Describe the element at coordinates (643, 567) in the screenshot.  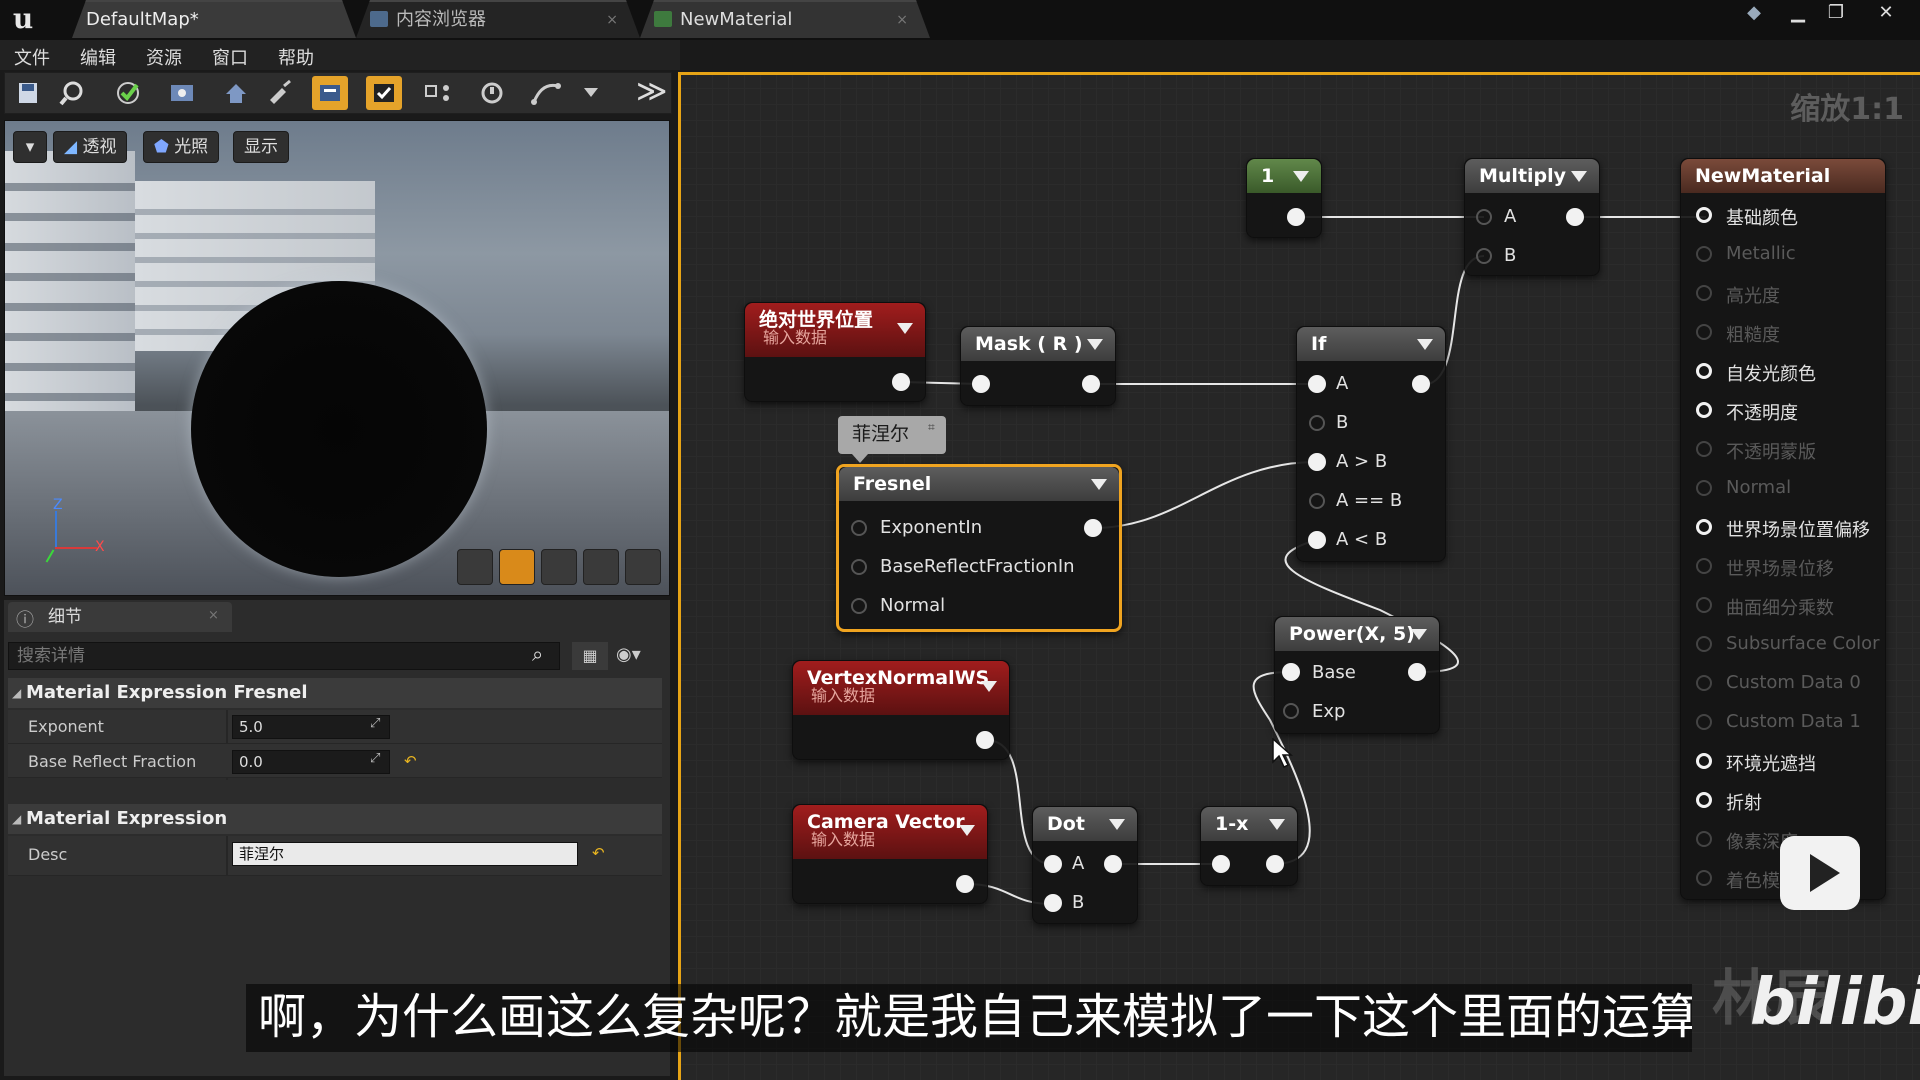
I see `custom-mesh-preview-icon` at that location.